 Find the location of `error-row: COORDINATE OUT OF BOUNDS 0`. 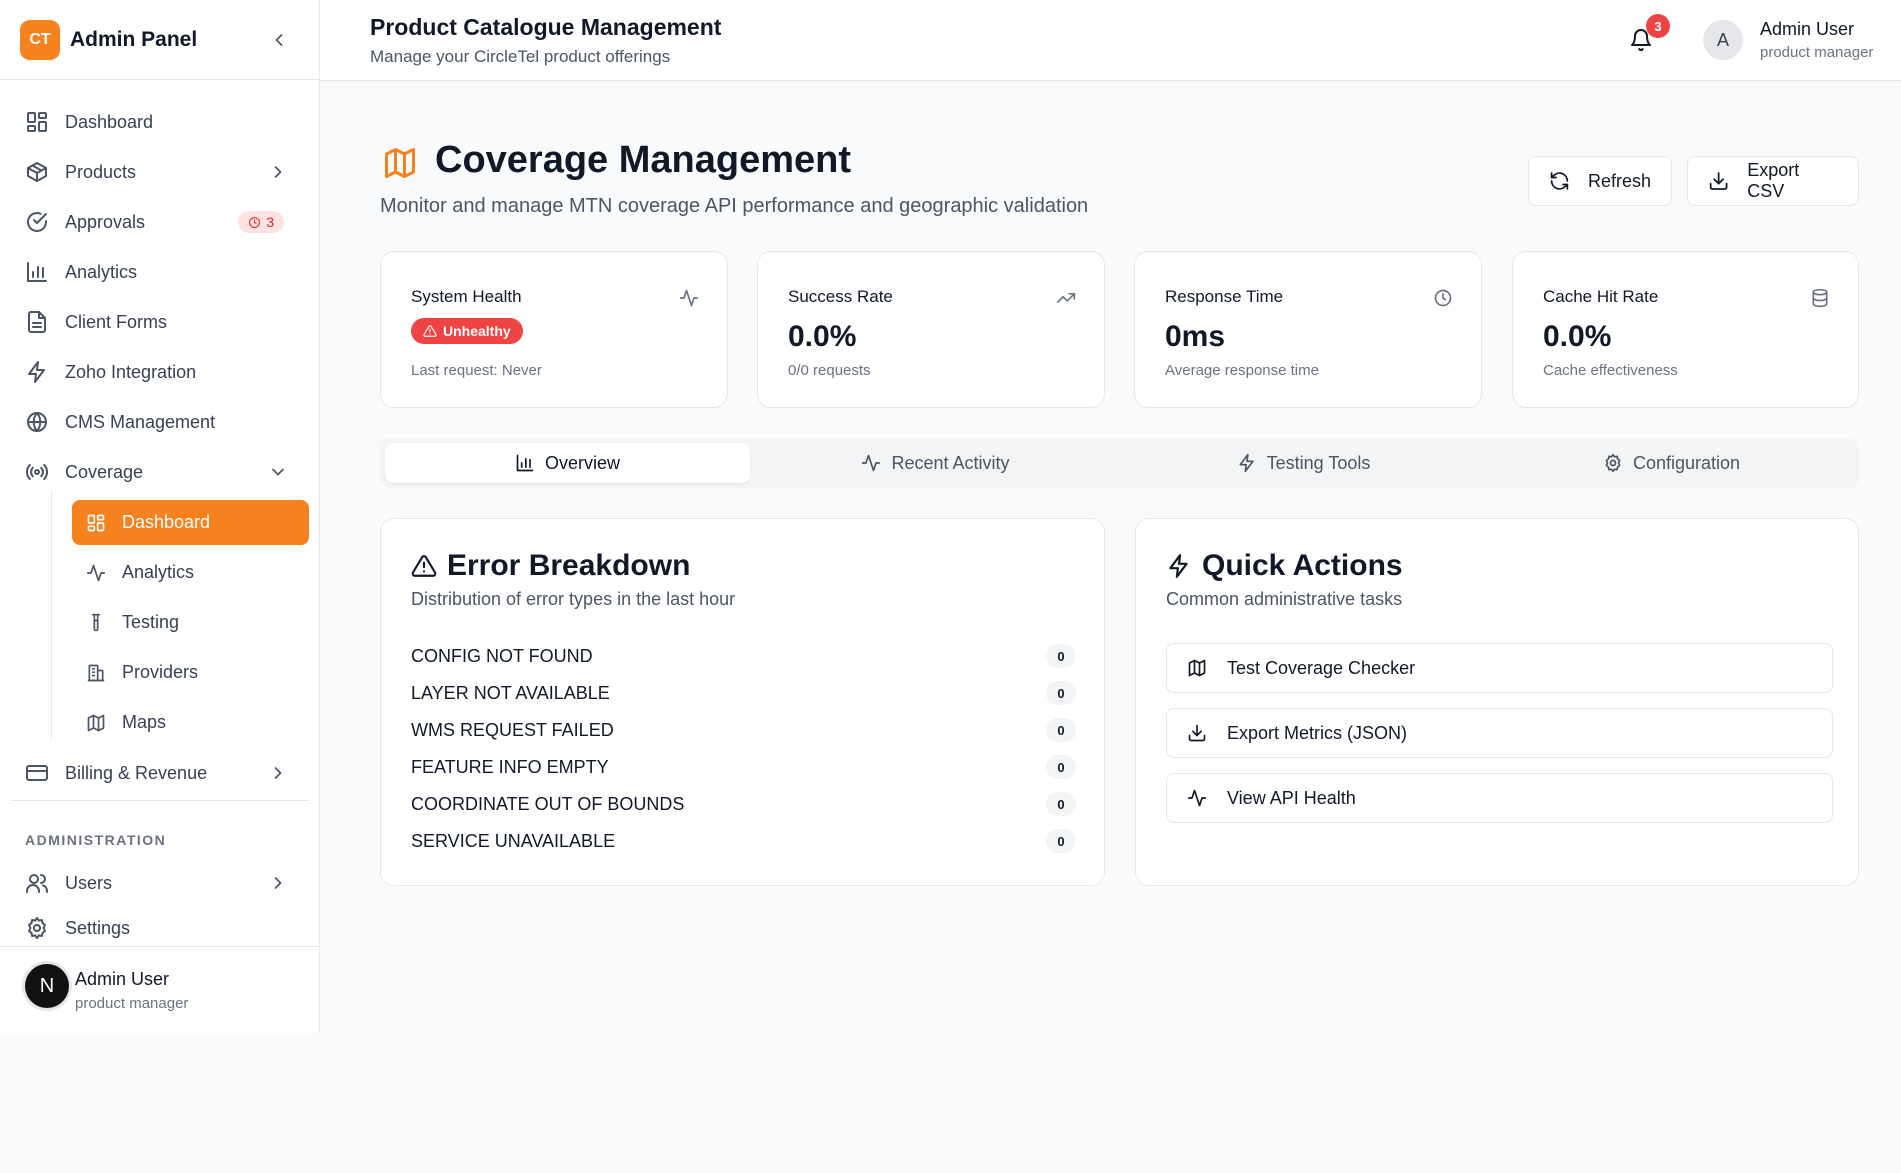

error-row: COORDINATE OUT OF BOUNDS 0 is located at coordinates (743, 804).